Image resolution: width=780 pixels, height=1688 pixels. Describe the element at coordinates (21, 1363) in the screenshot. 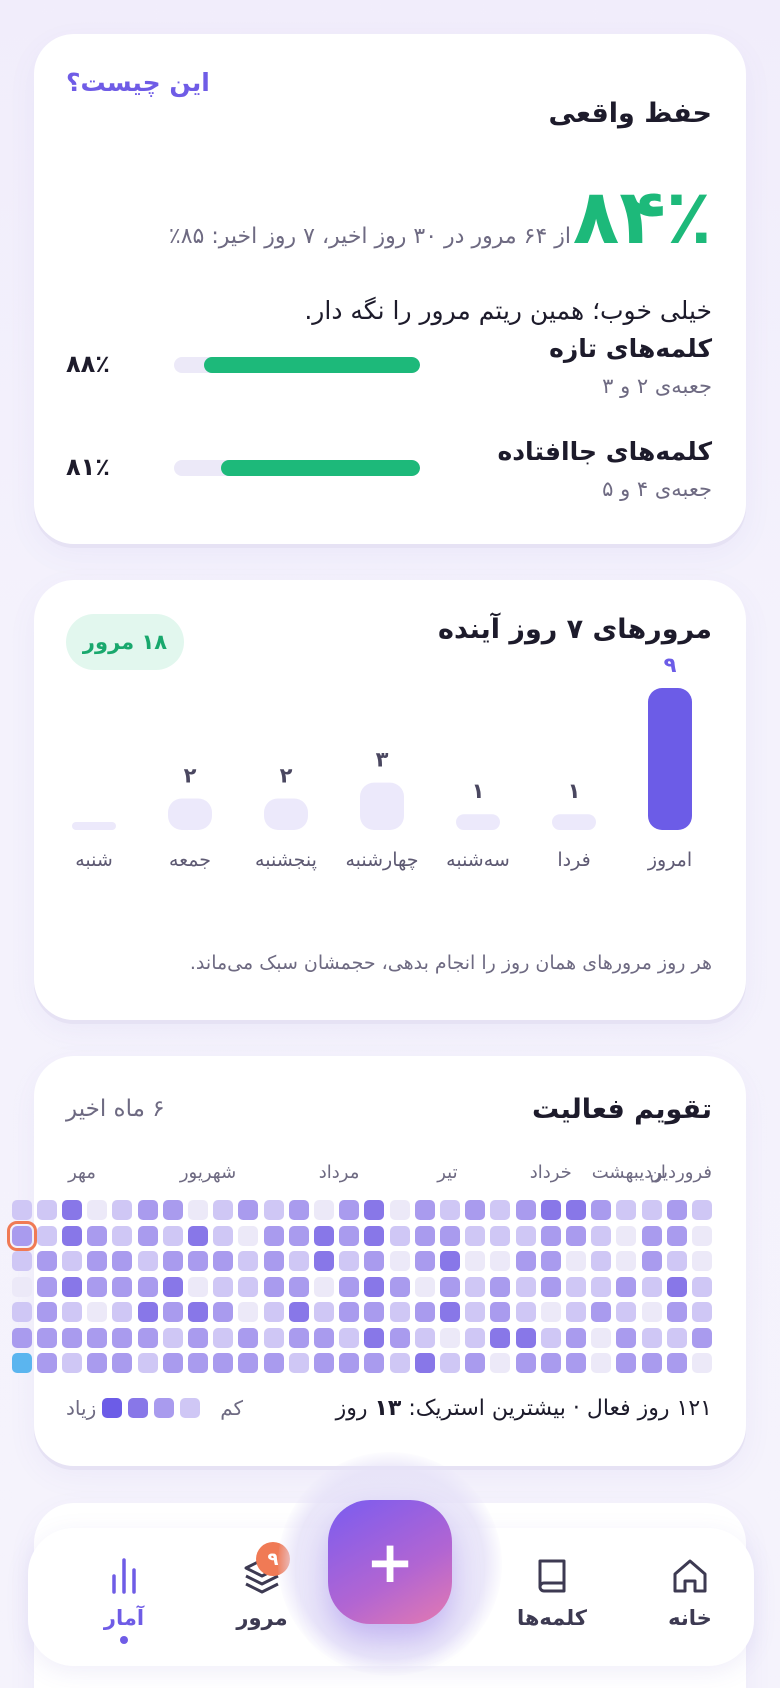

I see `heatmap-cell-today` at that location.